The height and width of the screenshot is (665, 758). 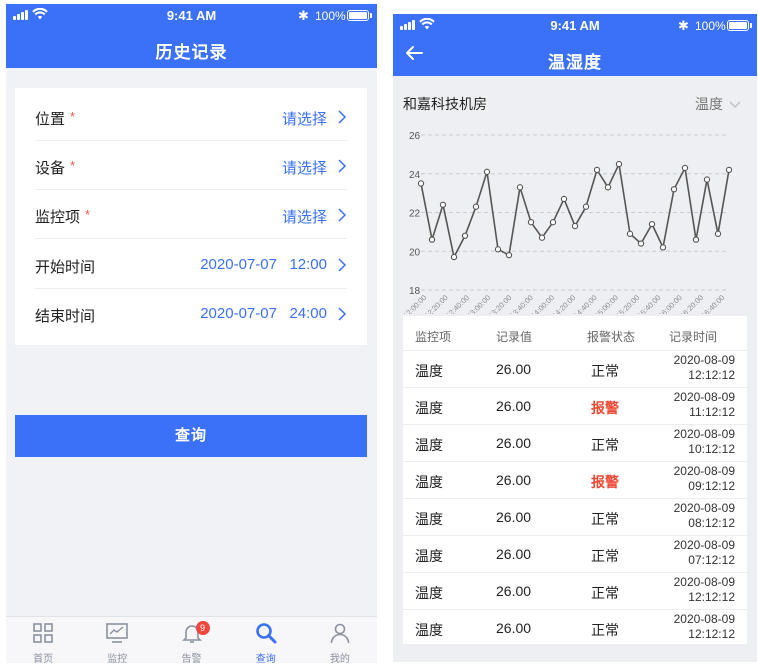 I want to click on monitor-chart-icon, so click(x=117, y=633).